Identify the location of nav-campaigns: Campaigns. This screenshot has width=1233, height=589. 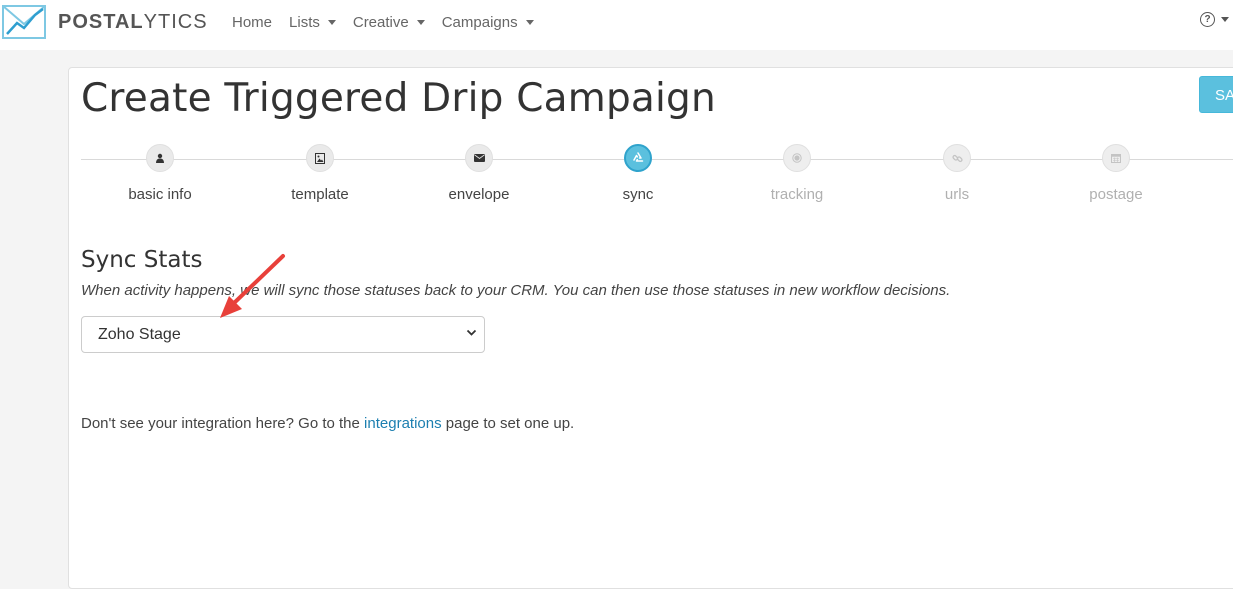
(488, 22).